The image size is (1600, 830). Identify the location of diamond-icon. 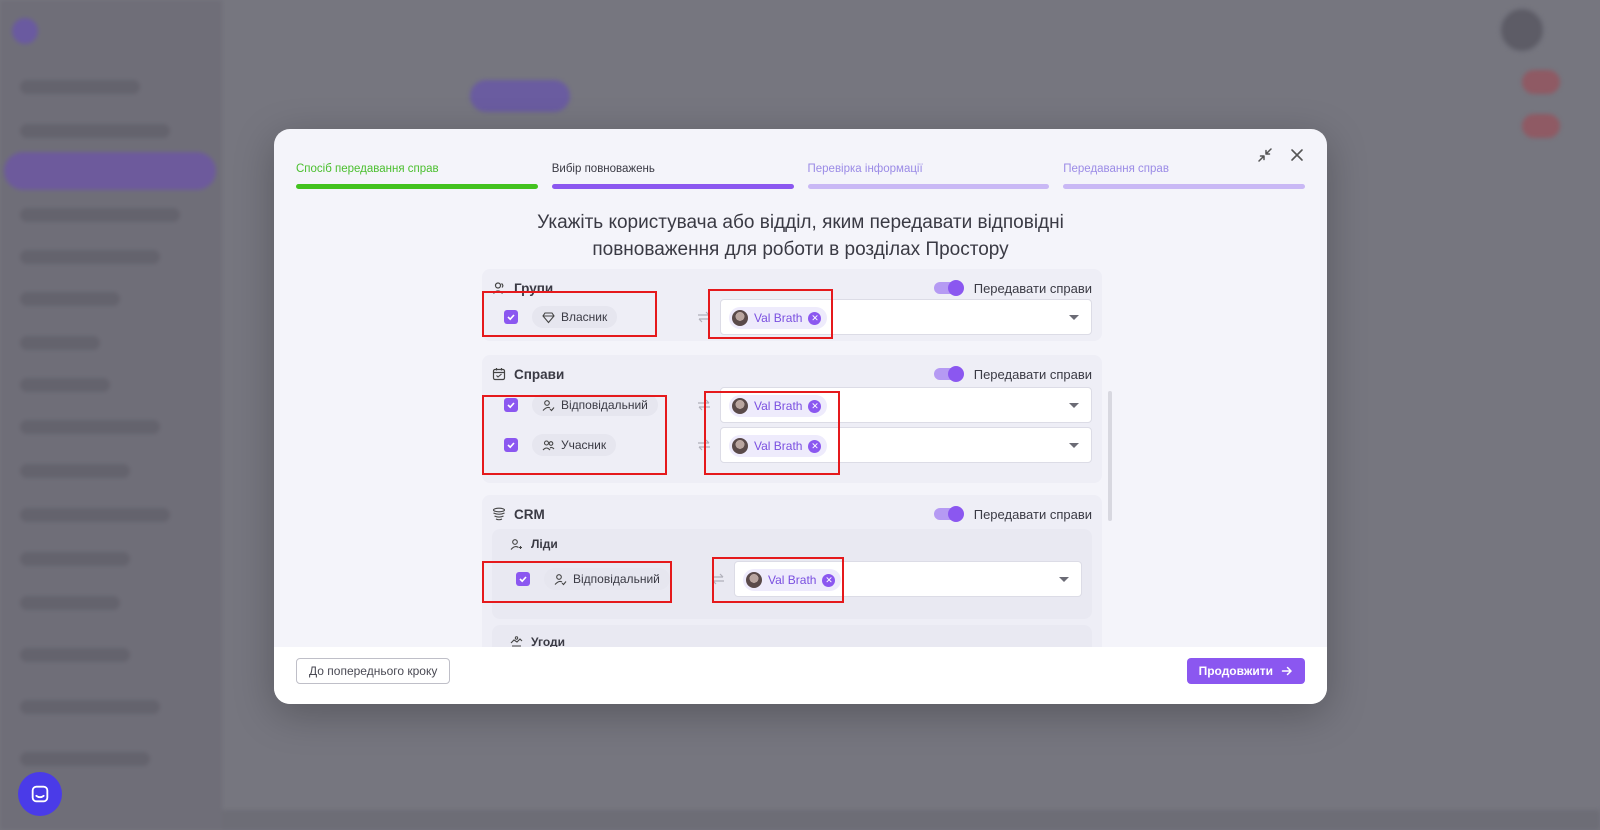
(548, 317).